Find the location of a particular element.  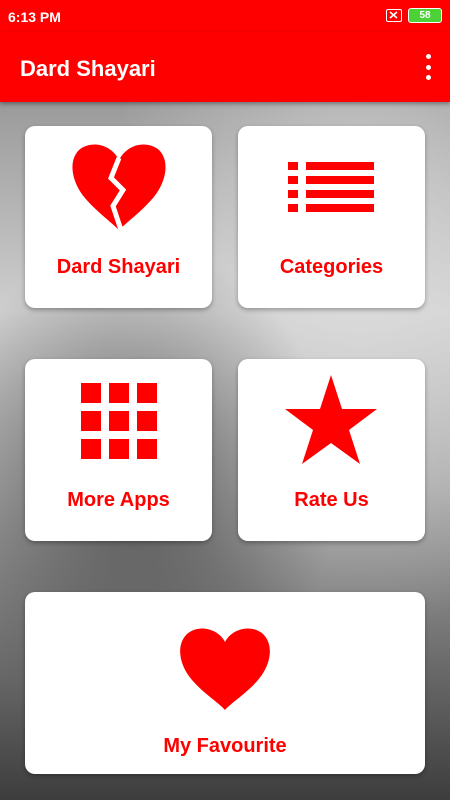

dard-shayari-tile: Dard Shayari is located at coordinates (118, 217).